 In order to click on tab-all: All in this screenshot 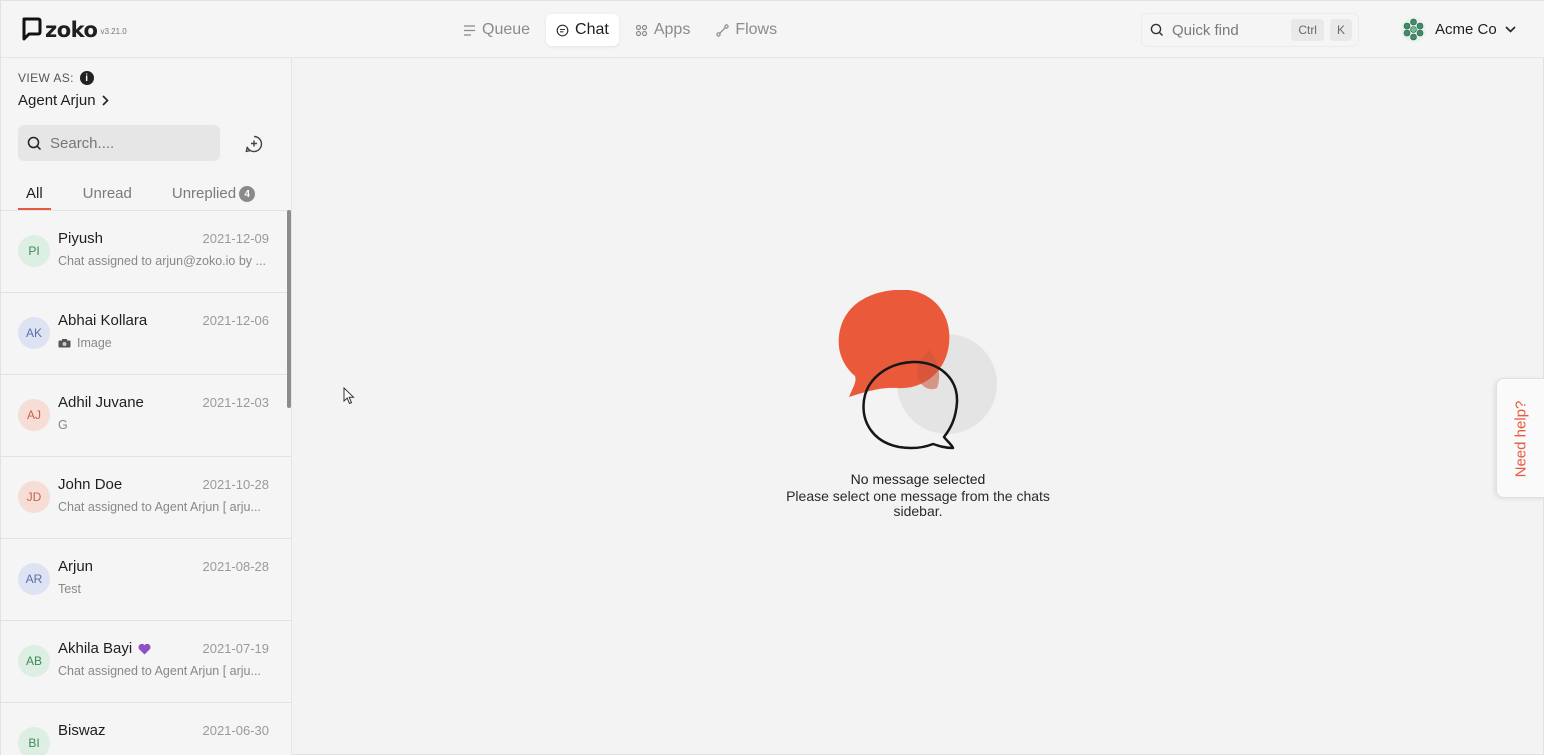, I will do `click(34, 194)`.